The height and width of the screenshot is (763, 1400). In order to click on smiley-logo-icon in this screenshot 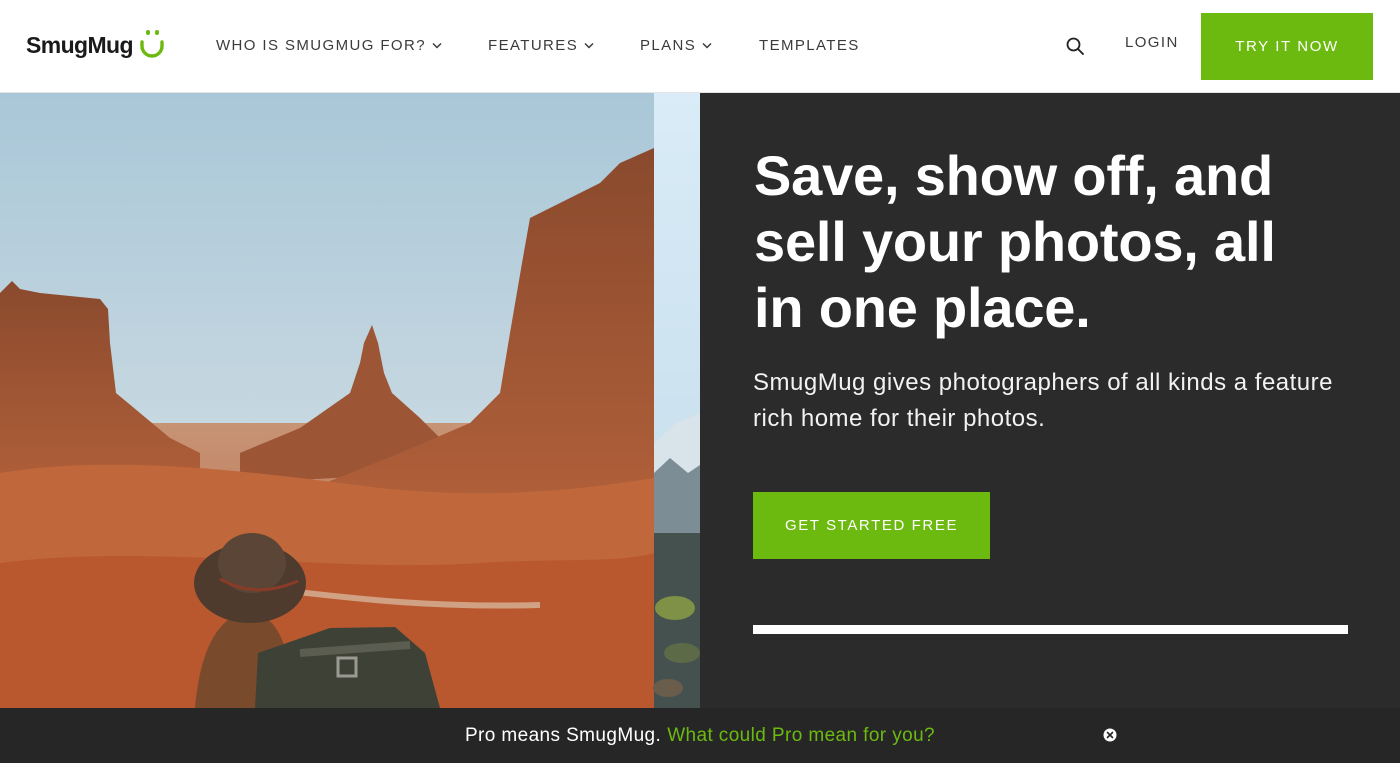, I will do `click(152, 44)`.